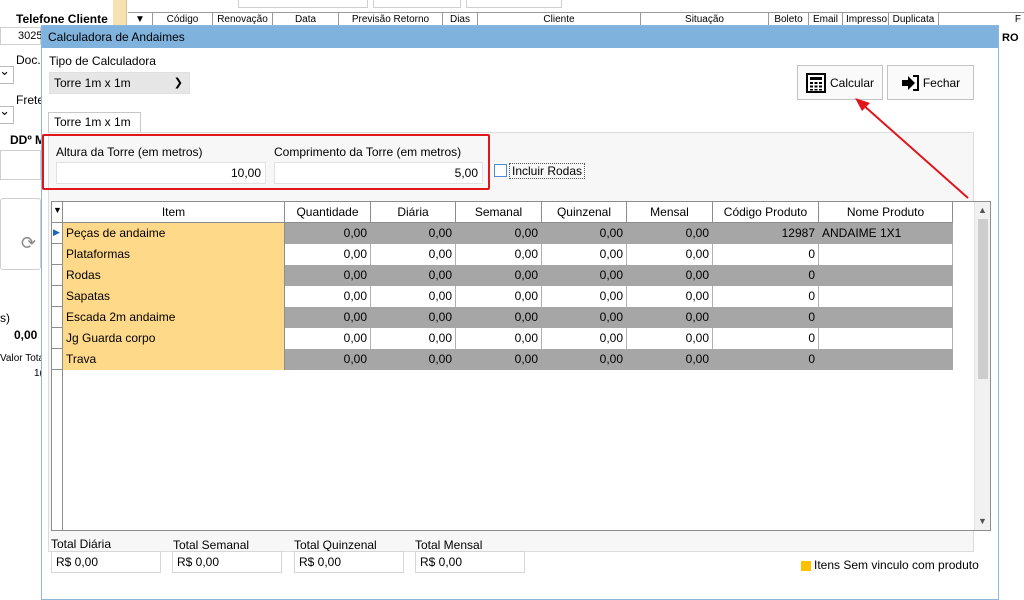 This screenshot has width=1024, height=600. I want to click on side-button-group: ⟳, so click(20, 234).